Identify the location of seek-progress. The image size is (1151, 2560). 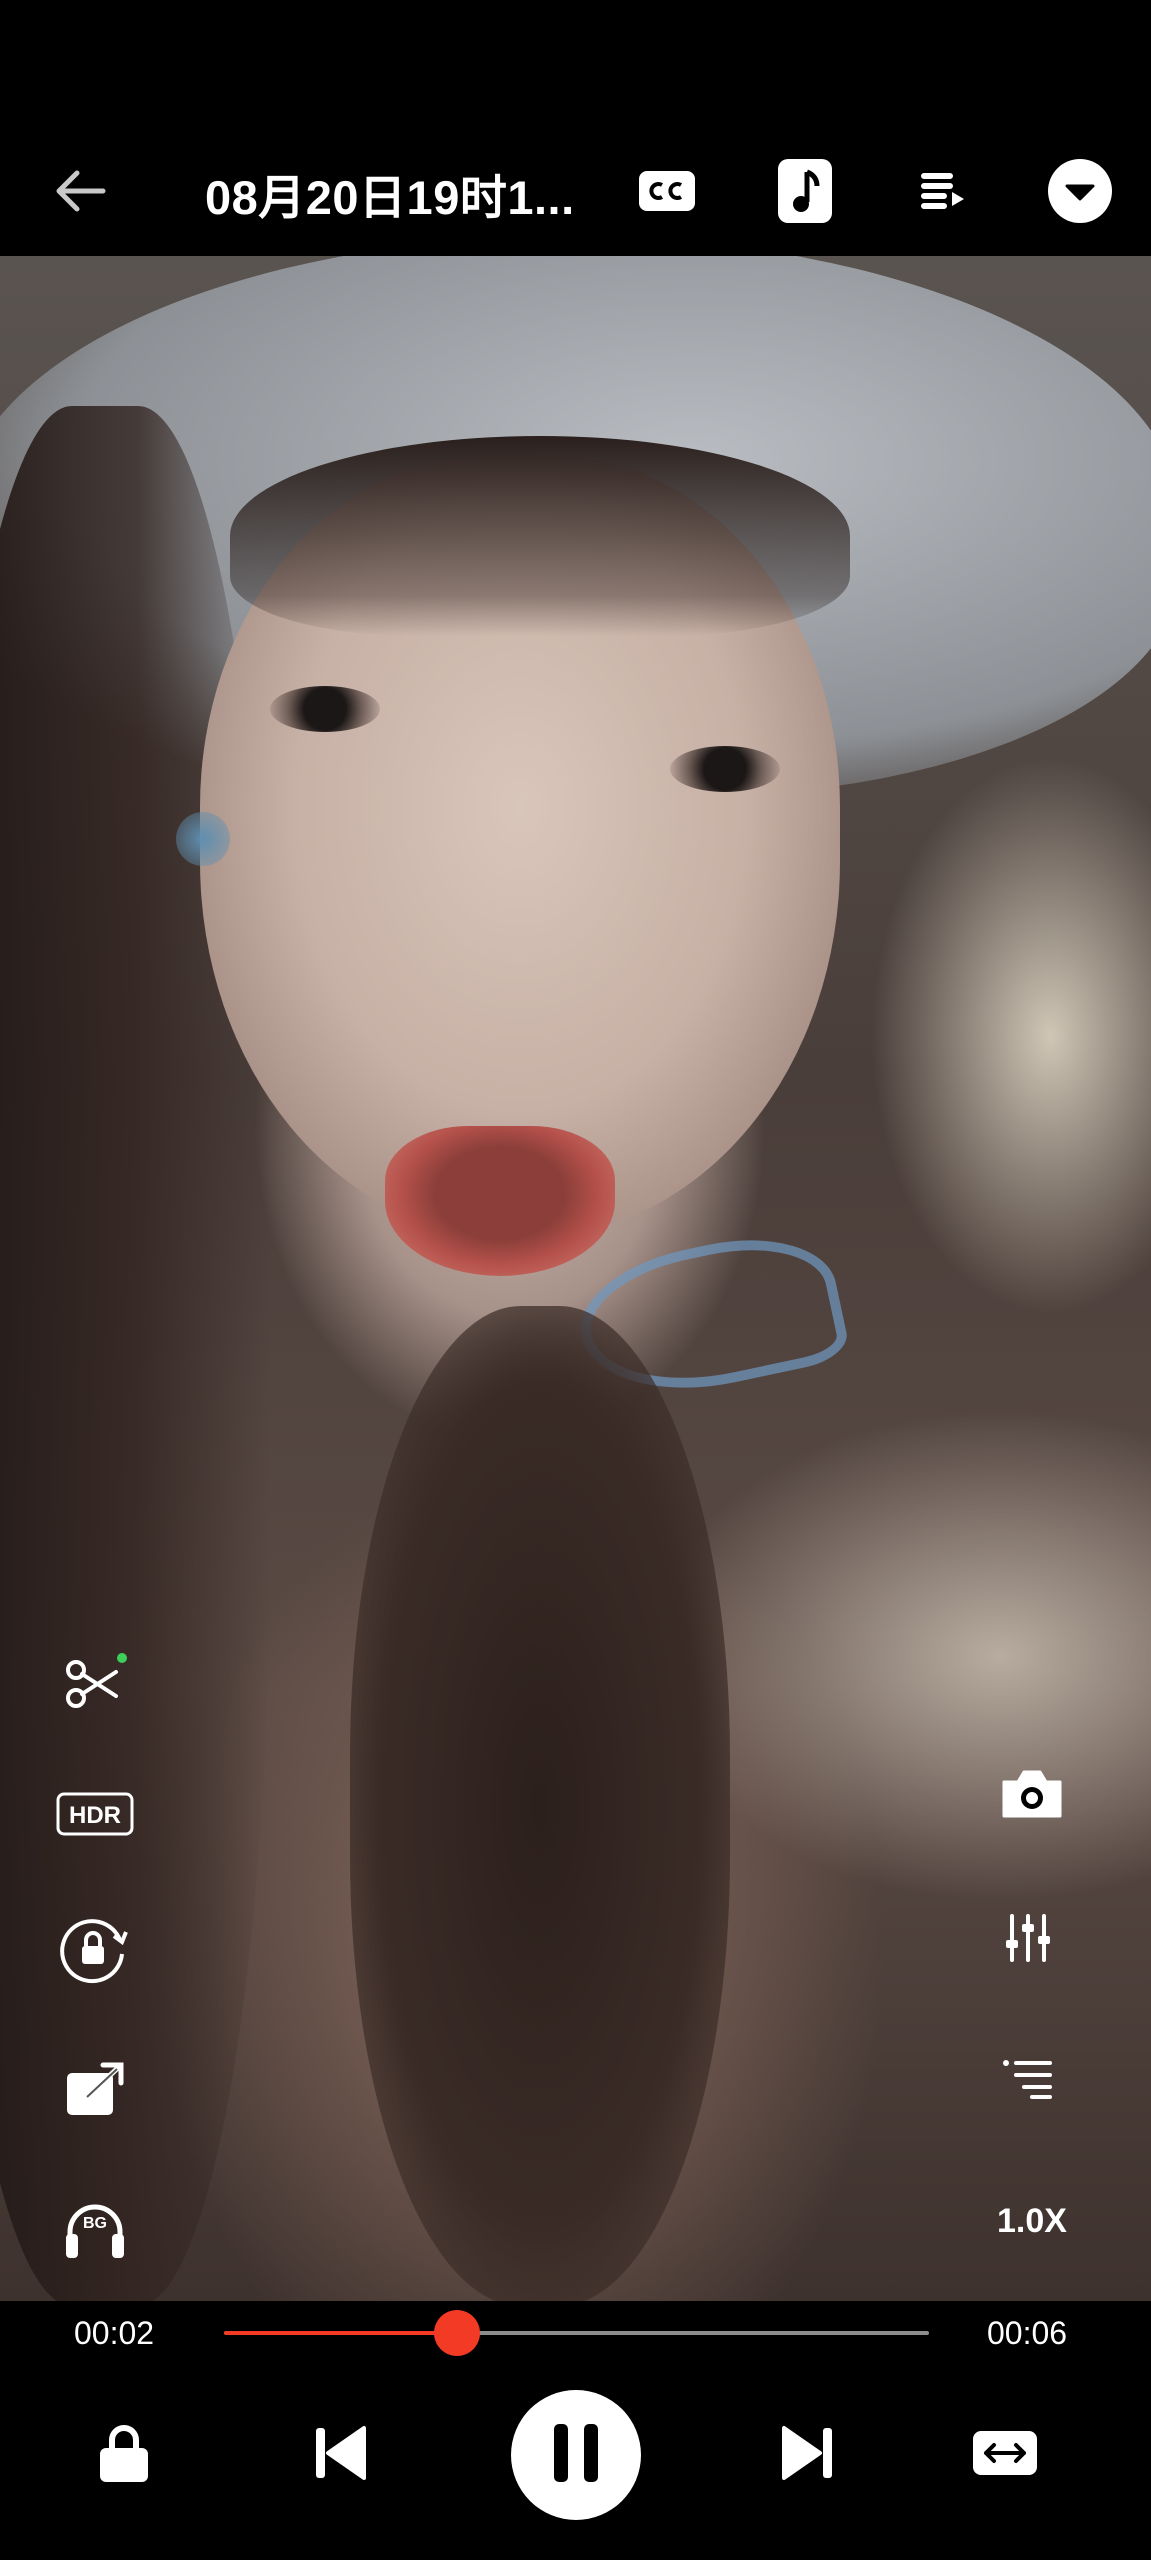
(340, 2333).